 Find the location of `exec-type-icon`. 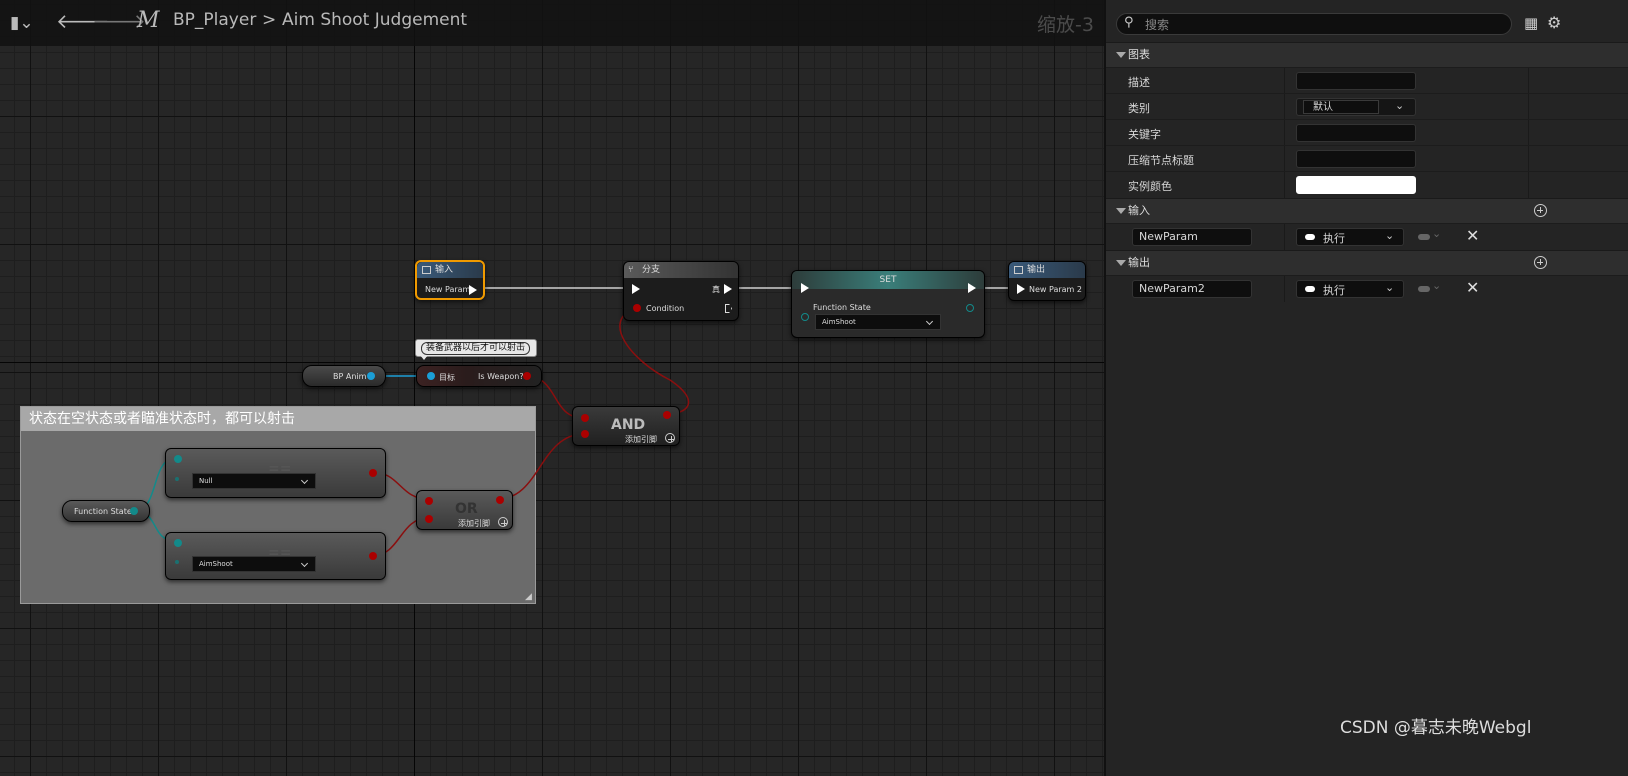

exec-type-icon is located at coordinates (1310, 289).